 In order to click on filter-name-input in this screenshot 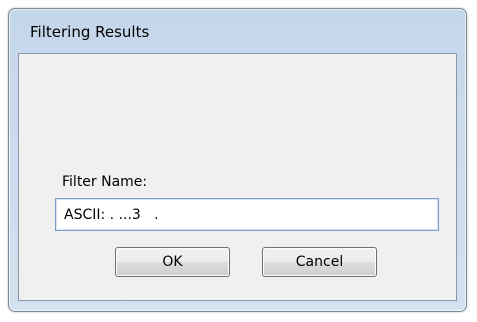, I will do `click(247, 214)`.